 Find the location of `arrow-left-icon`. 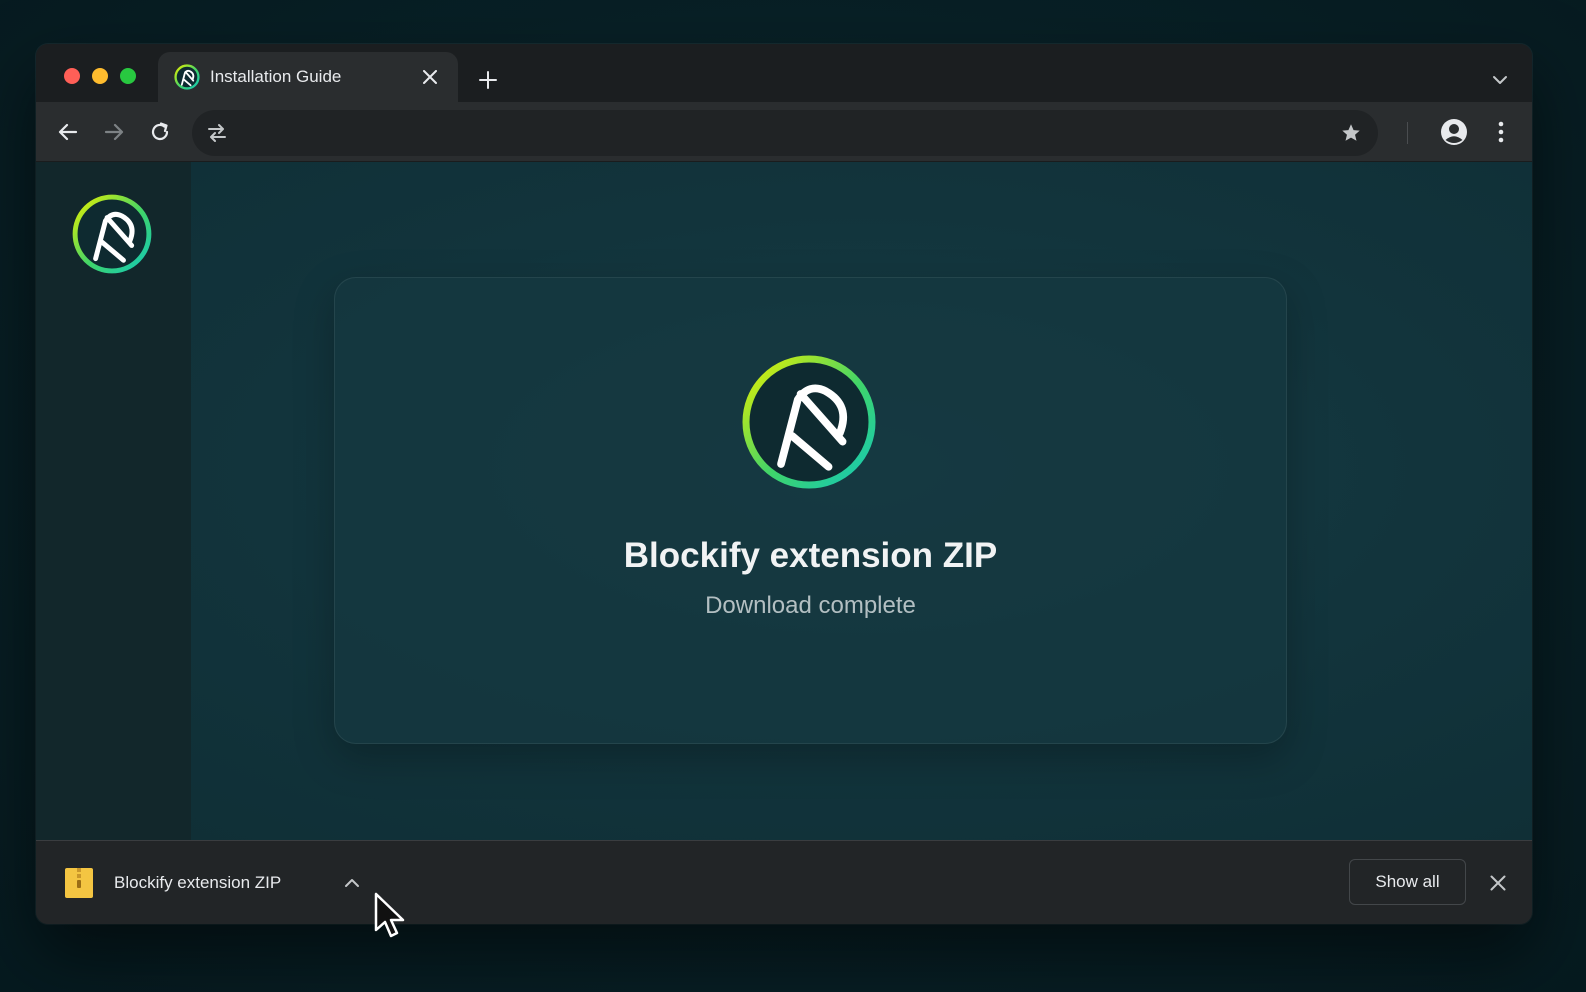

arrow-left-icon is located at coordinates (68, 132).